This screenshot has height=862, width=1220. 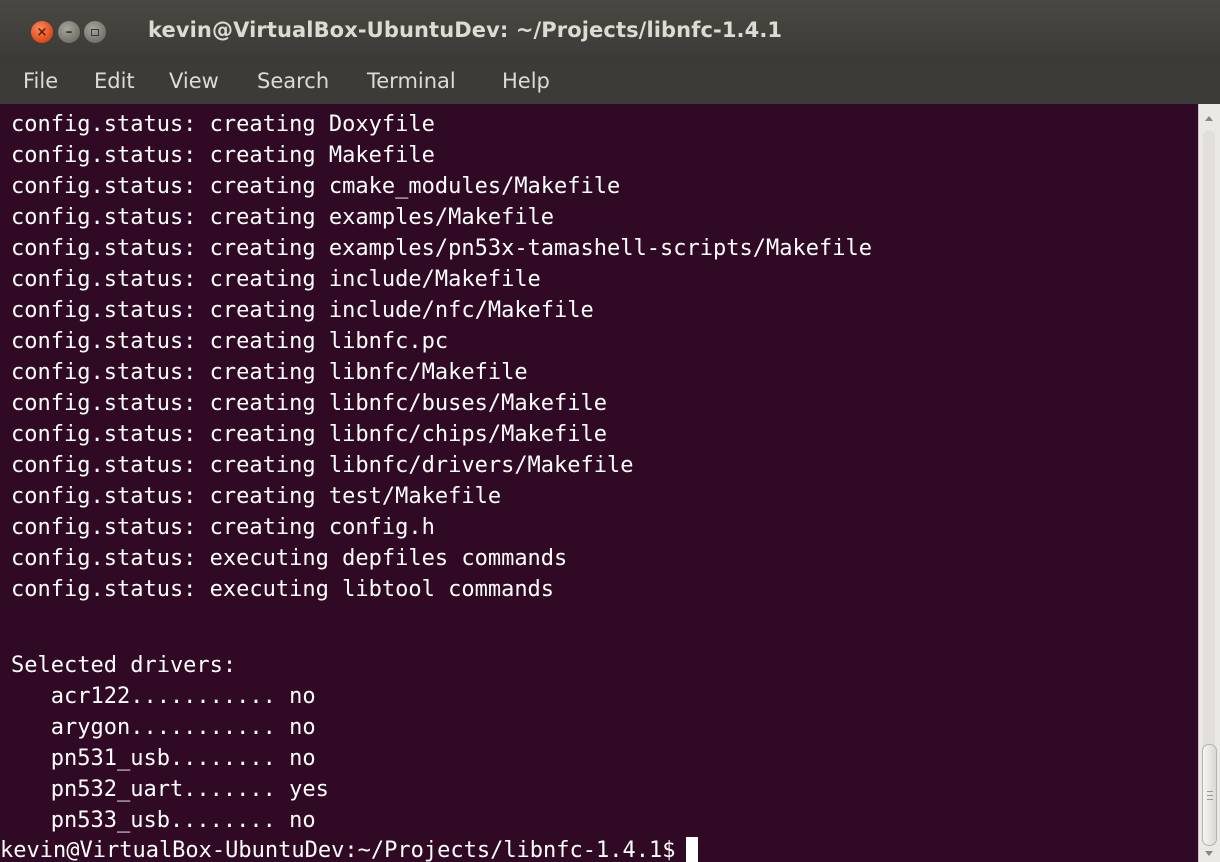 I want to click on menu-edit: Edit, so click(x=114, y=81).